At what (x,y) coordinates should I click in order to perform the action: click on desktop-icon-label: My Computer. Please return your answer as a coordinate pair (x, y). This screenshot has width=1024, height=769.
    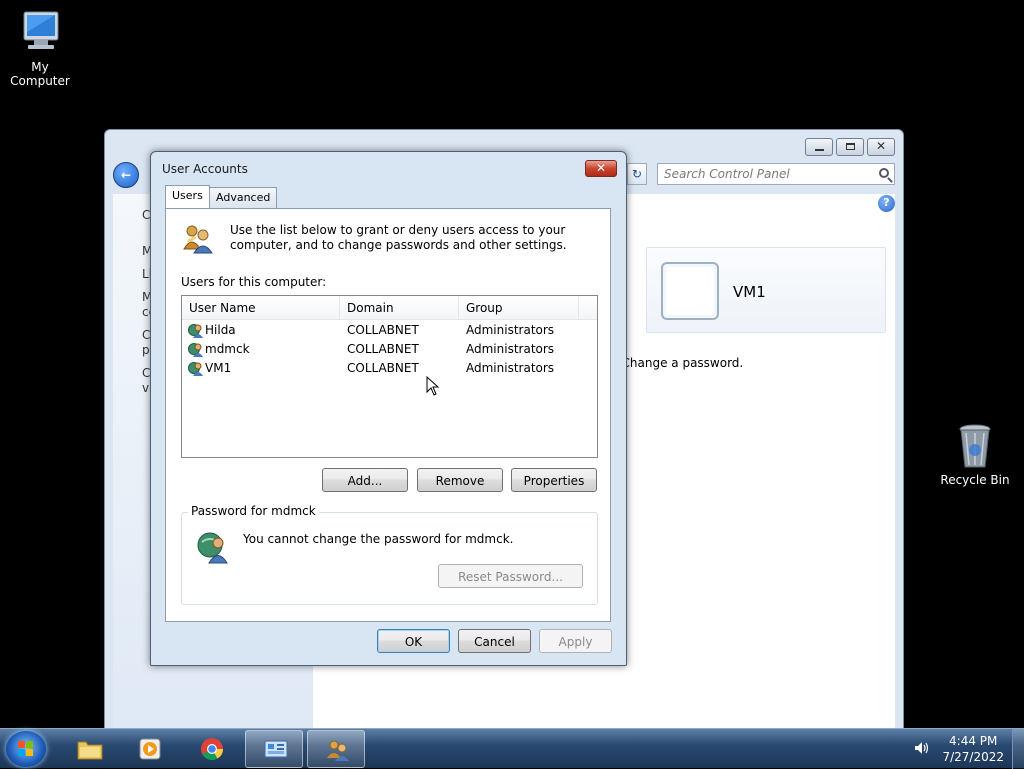
    Looking at the image, I should click on (40, 74).